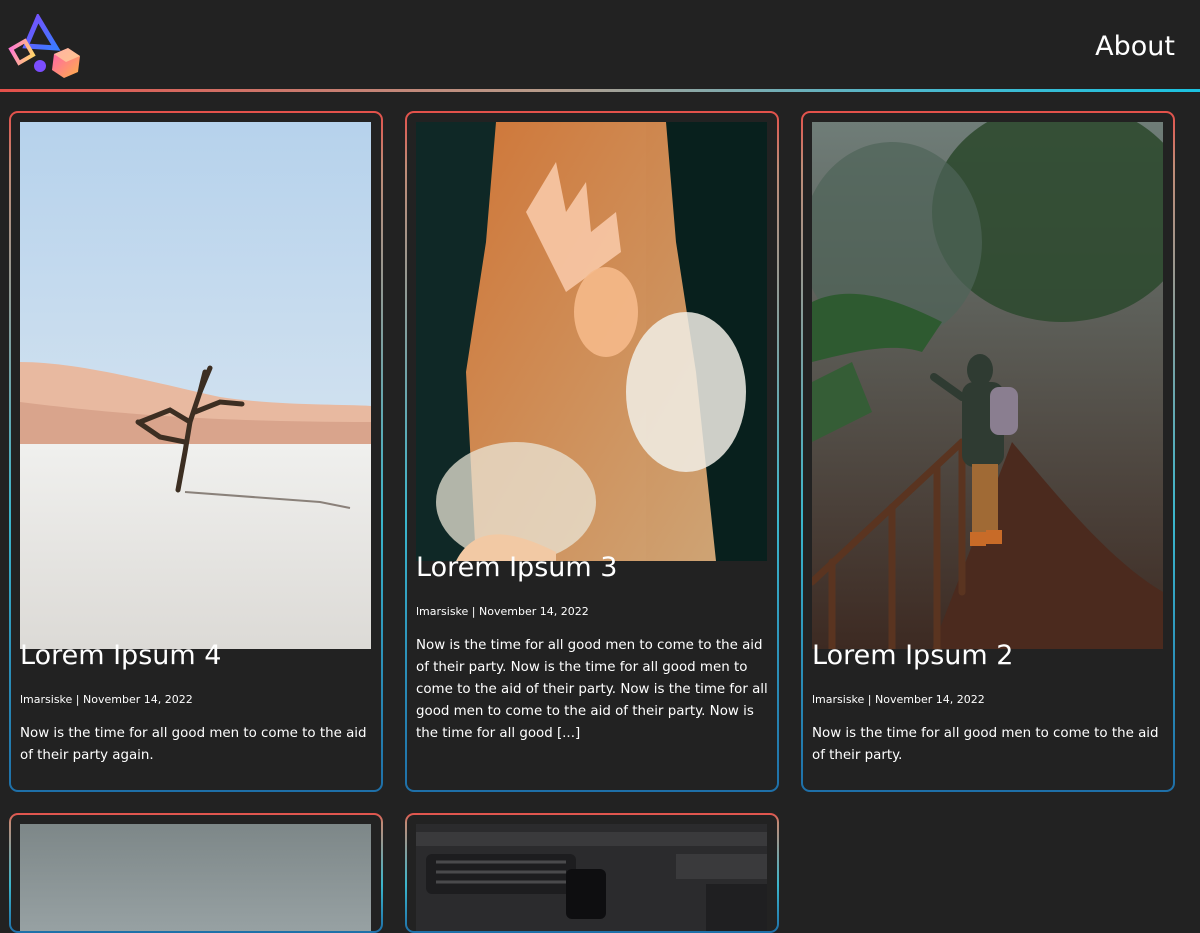 This screenshot has width=1200, height=933. What do you see at coordinates (120, 655) in the screenshot?
I see `post-title: Lorem Ipsum 4` at bounding box center [120, 655].